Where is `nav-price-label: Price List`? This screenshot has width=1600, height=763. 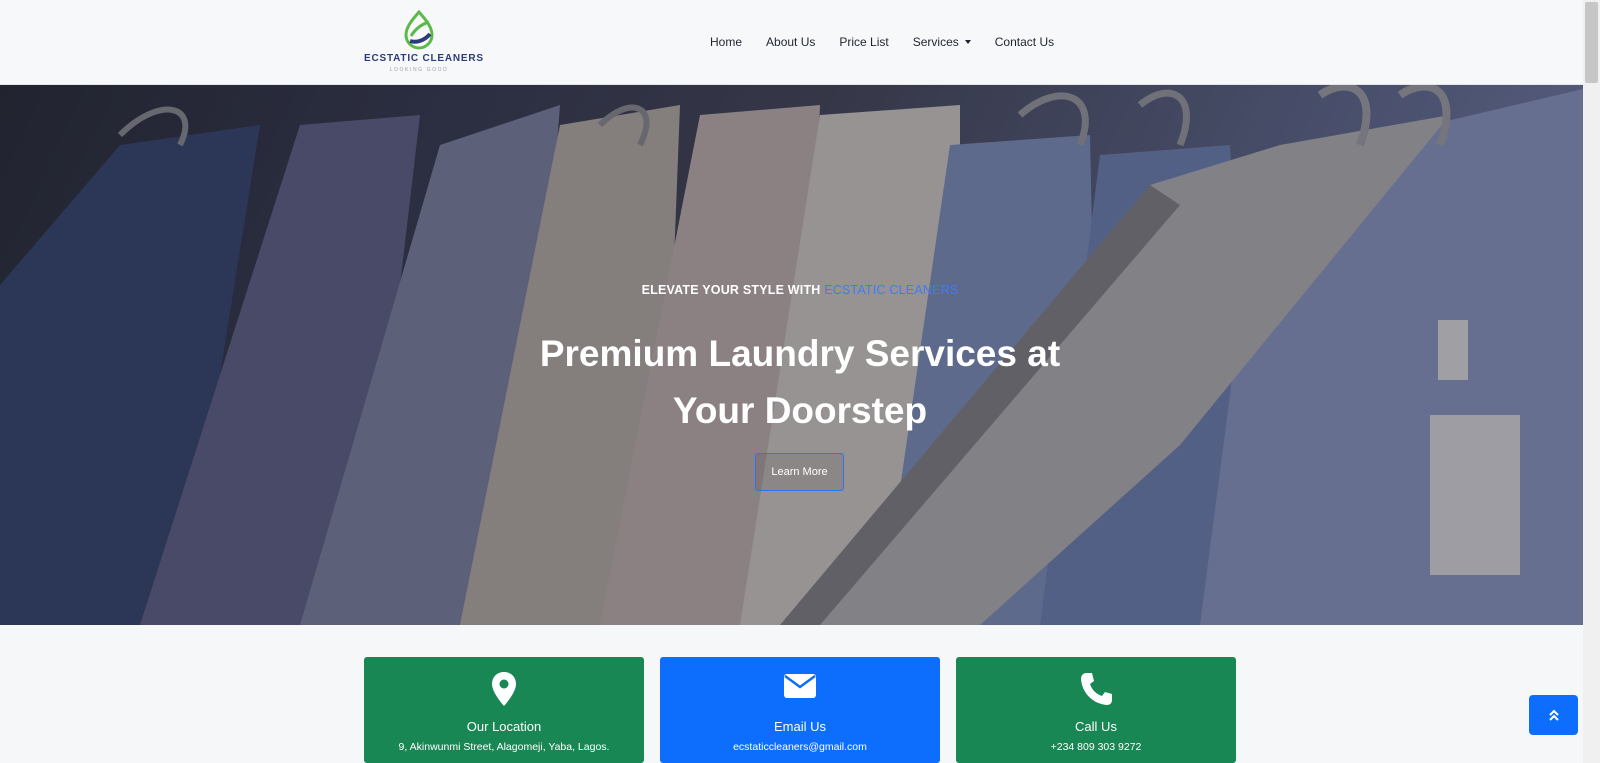 nav-price-label: Price List is located at coordinates (864, 42).